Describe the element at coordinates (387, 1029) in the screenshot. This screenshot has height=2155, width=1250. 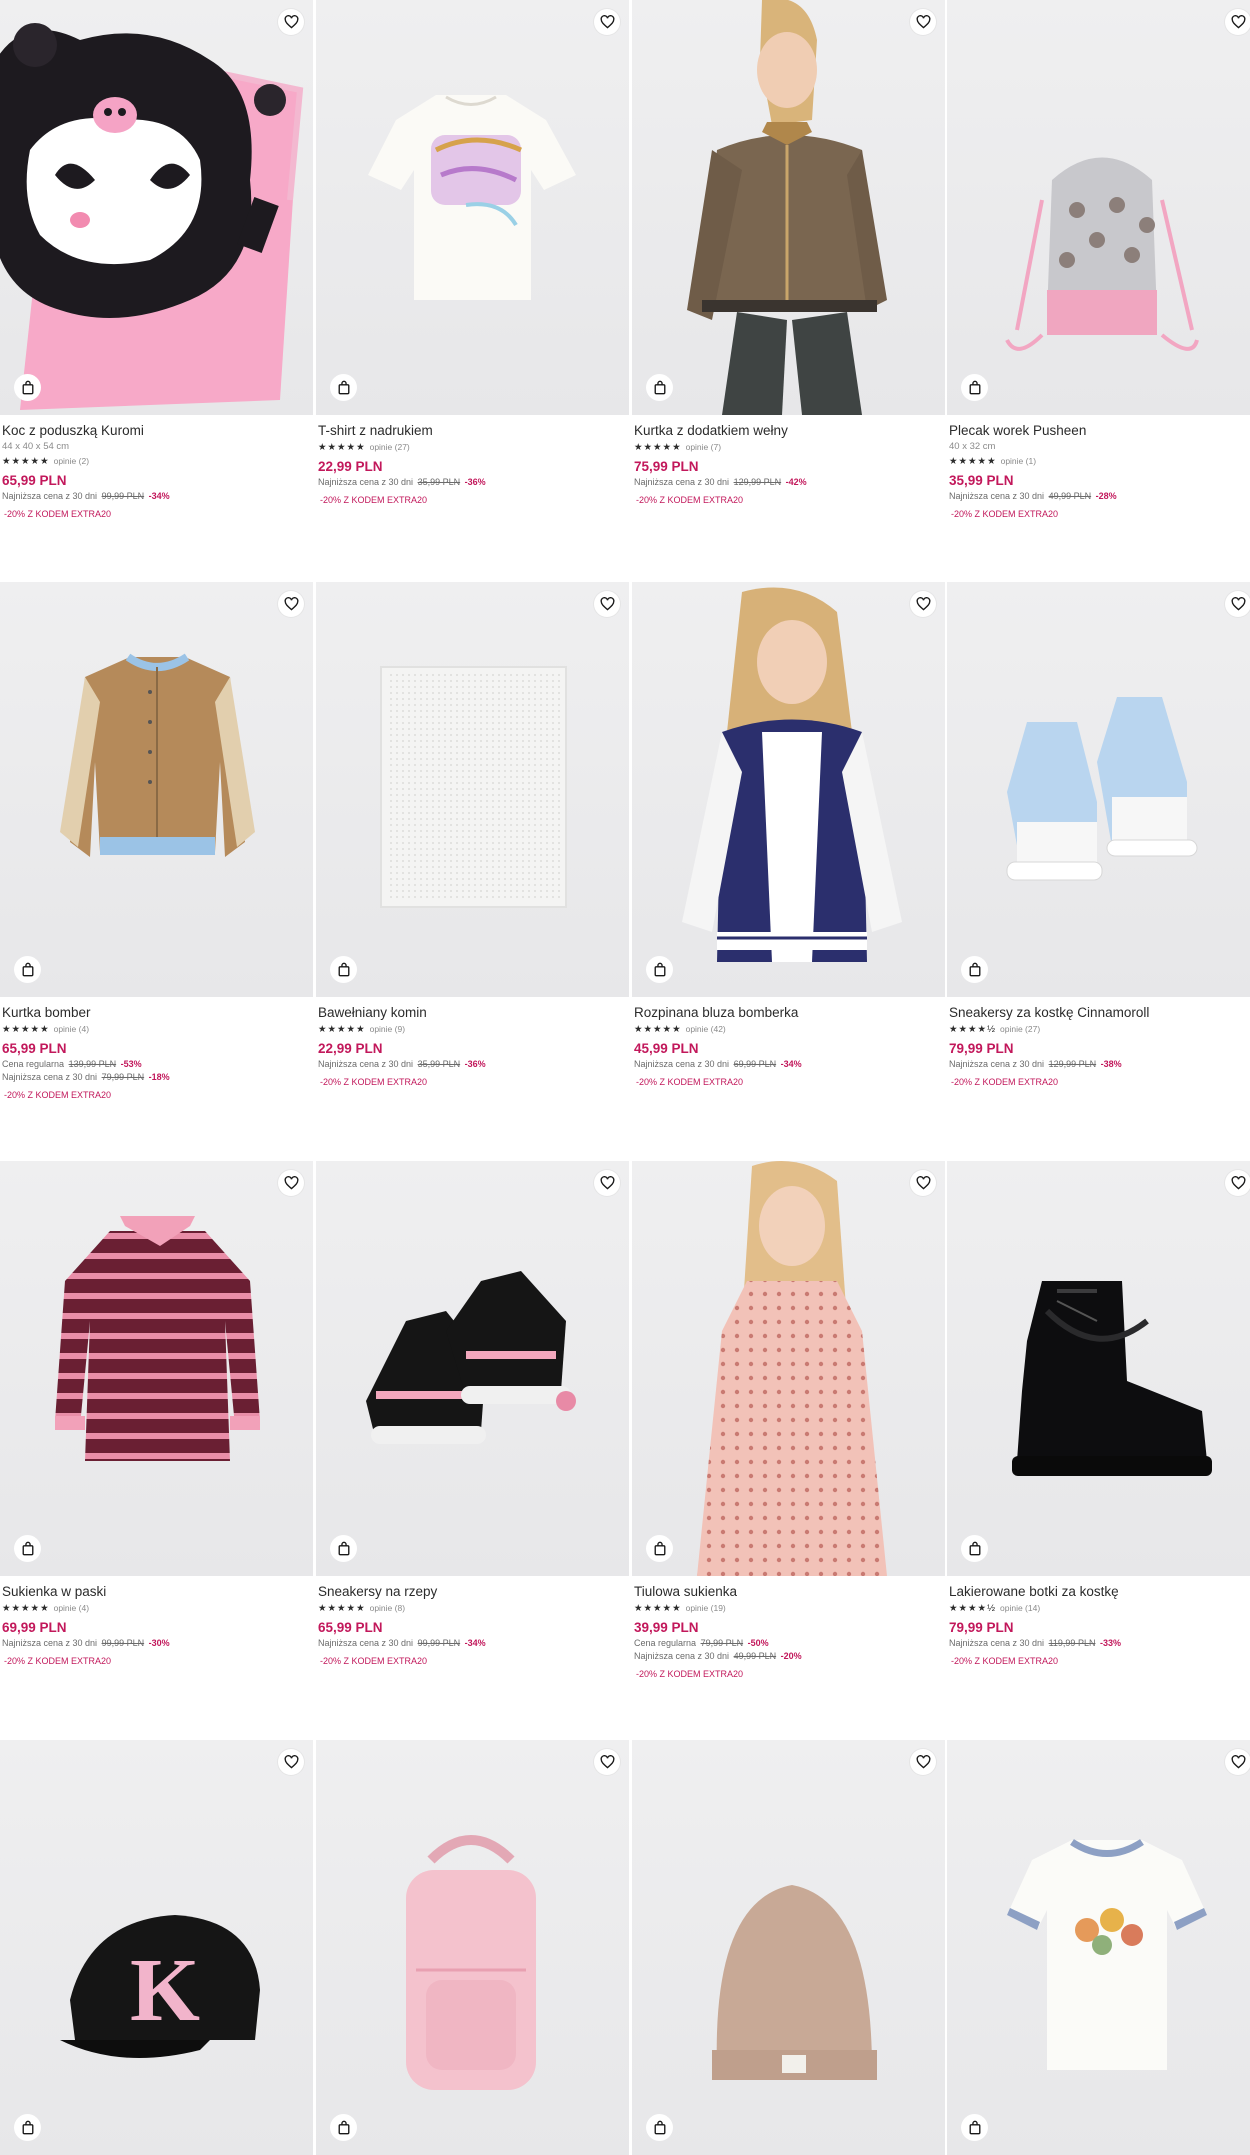
I see `review-count: opinie (9)` at that location.